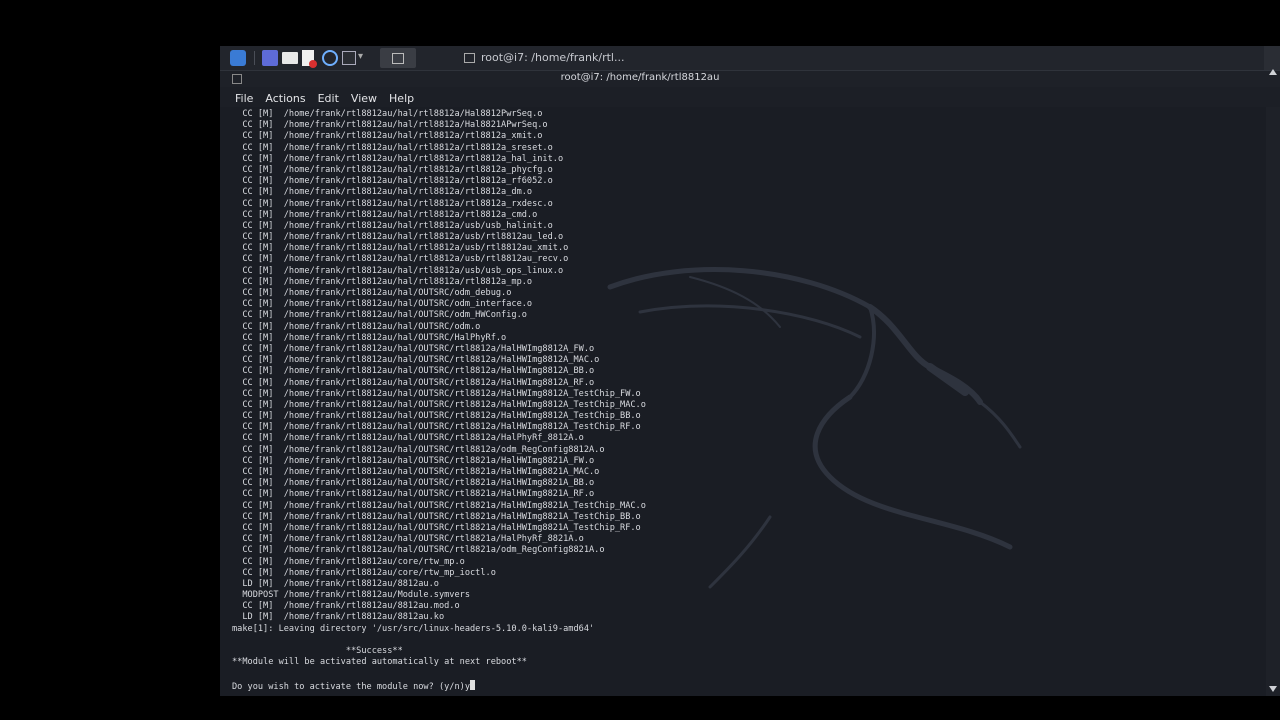 The height and width of the screenshot is (720, 1280). Describe the element at coordinates (285, 99) in the screenshot. I see `menu-actions: Actions` at that location.